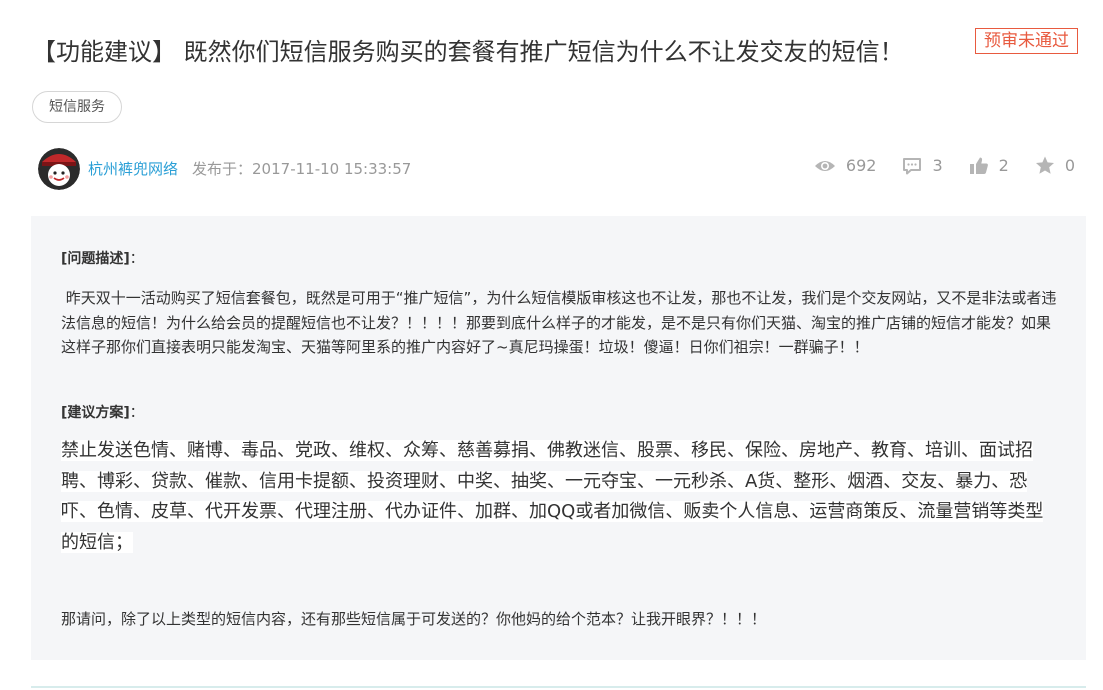  I want to click on favorites-stat: 0, so click(1055, 165).